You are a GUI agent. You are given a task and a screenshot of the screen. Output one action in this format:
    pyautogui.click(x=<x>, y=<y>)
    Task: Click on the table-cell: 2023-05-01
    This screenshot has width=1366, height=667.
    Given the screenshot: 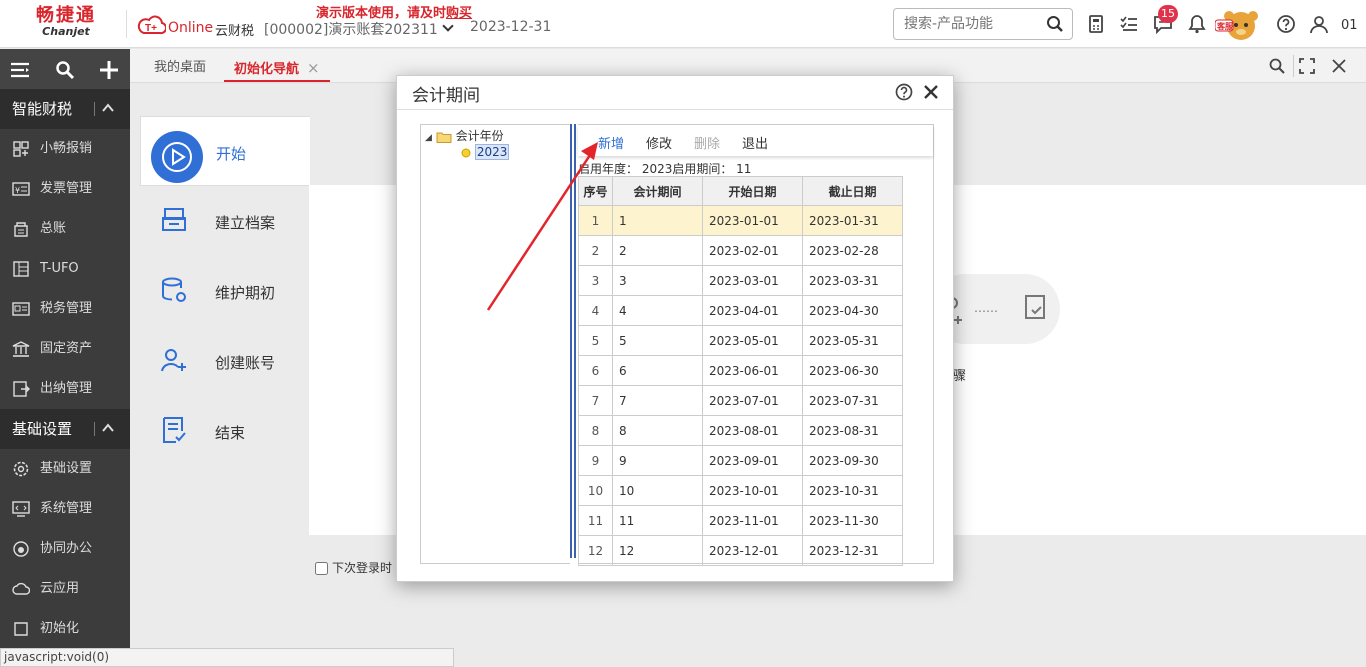 What is the action you would take?
    pyautogui.click(x=752, y=340)
    